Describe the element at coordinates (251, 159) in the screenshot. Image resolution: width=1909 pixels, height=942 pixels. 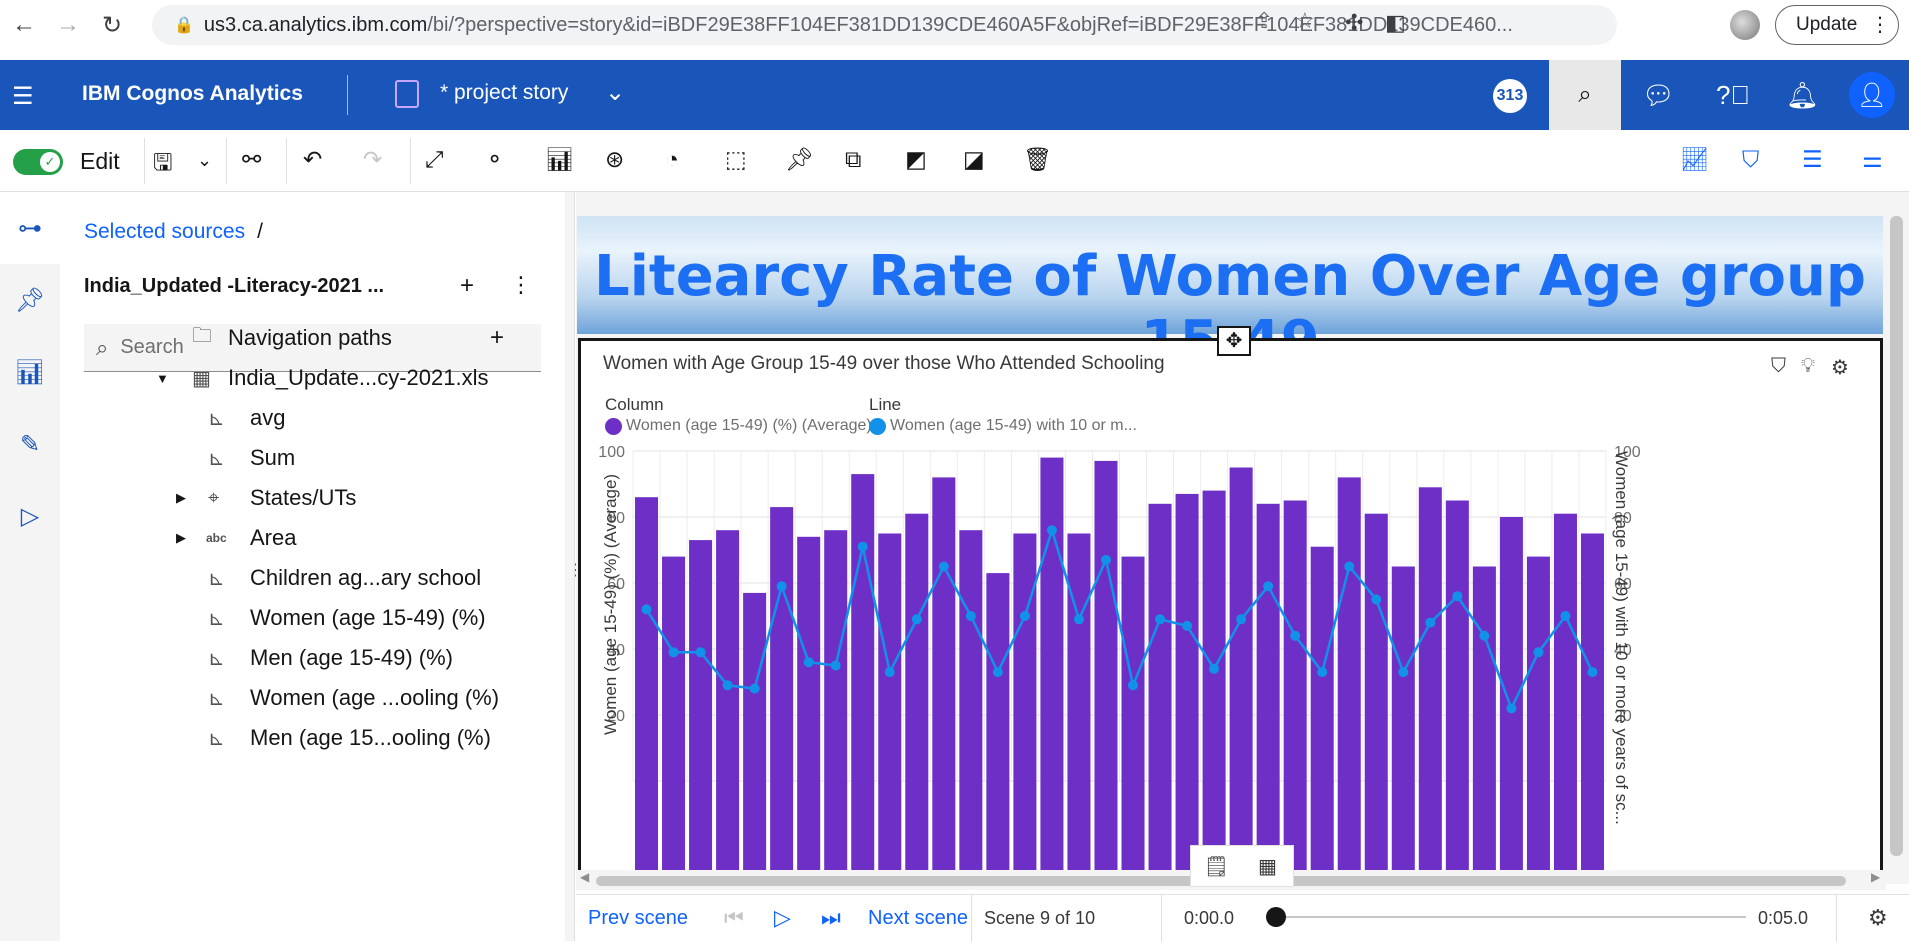
I see `share-icon: ⚯` at that location.